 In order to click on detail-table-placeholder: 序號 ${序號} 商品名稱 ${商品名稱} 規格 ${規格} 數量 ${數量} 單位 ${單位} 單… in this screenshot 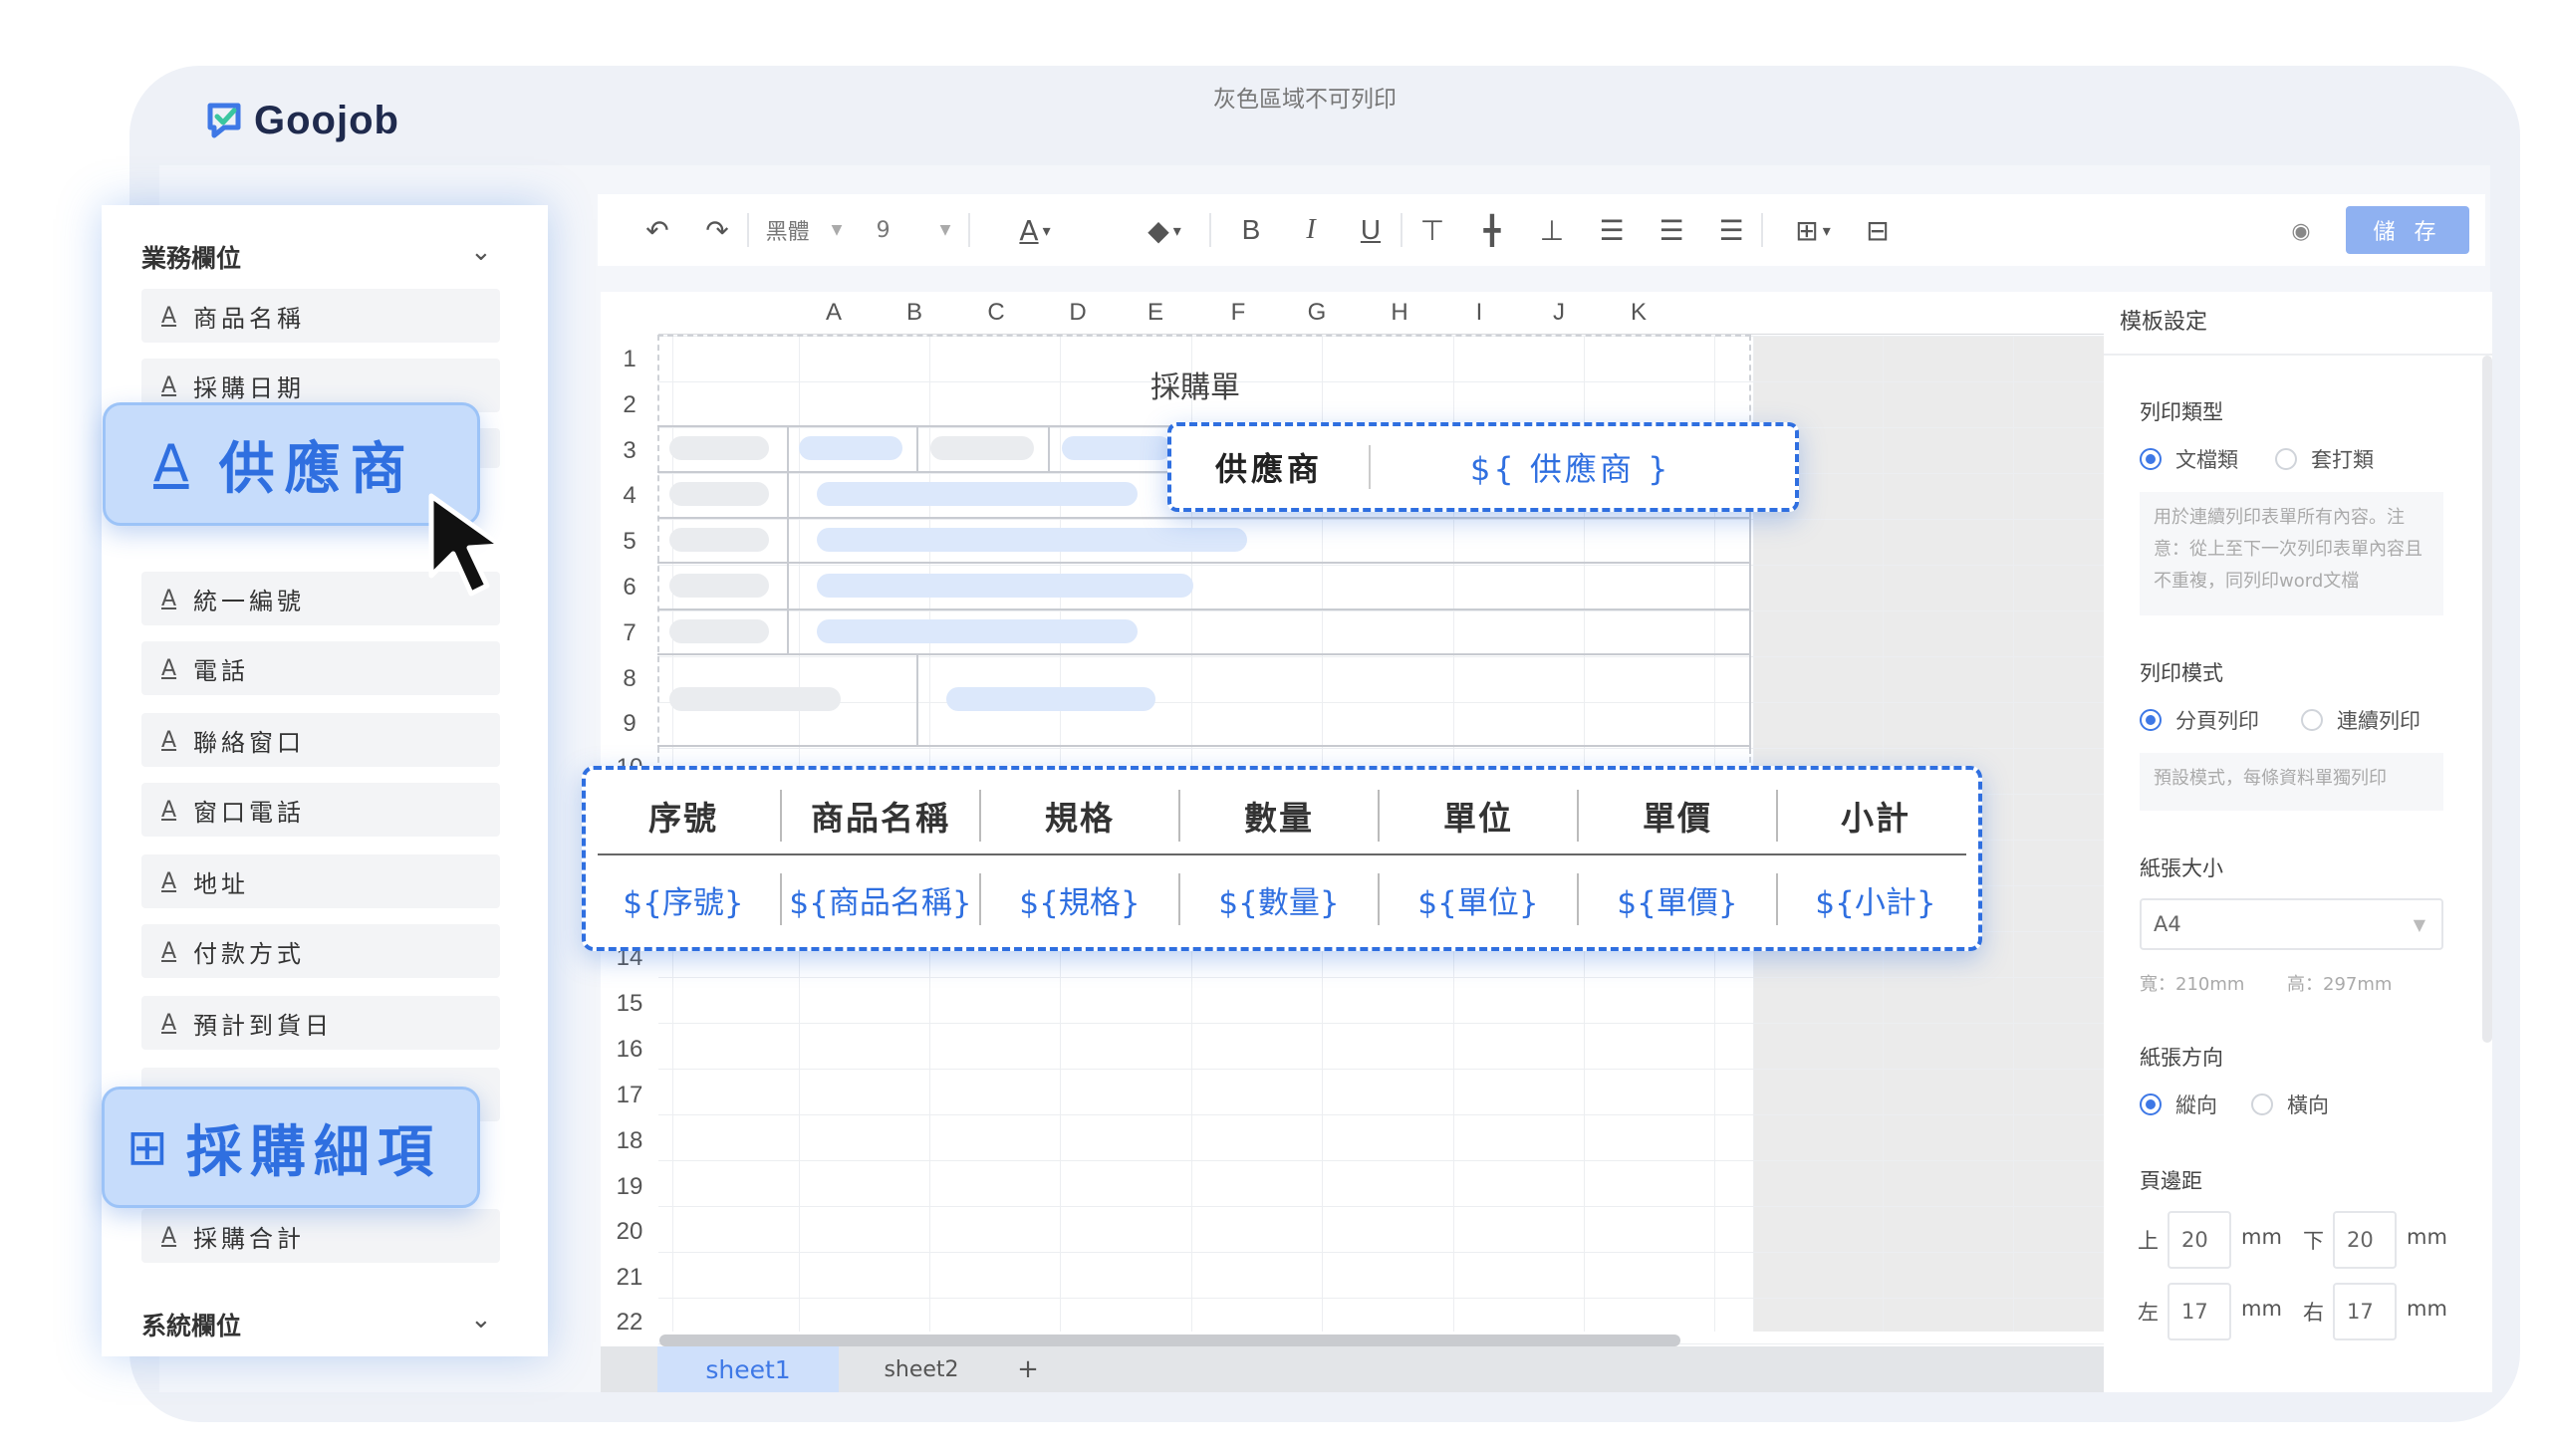, I will do `click(1282, 858)`.